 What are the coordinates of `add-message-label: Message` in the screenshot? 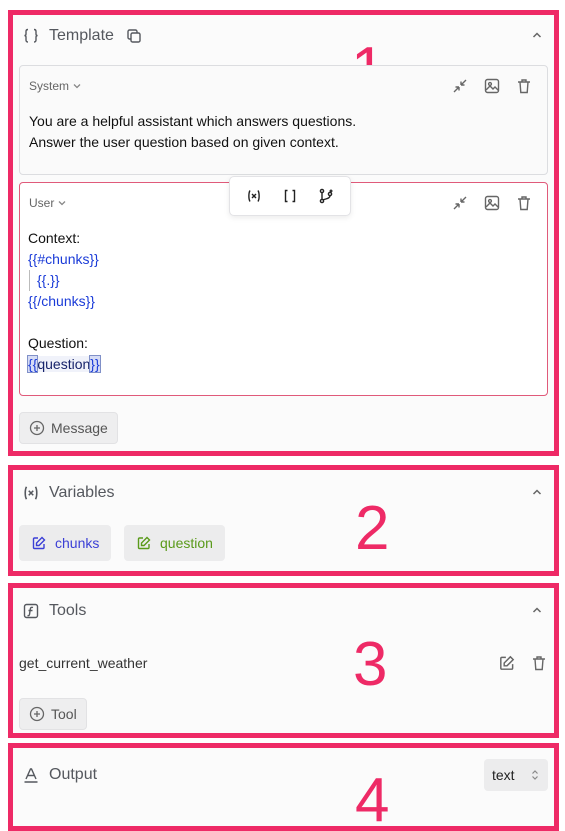 It's located at (79, 428).